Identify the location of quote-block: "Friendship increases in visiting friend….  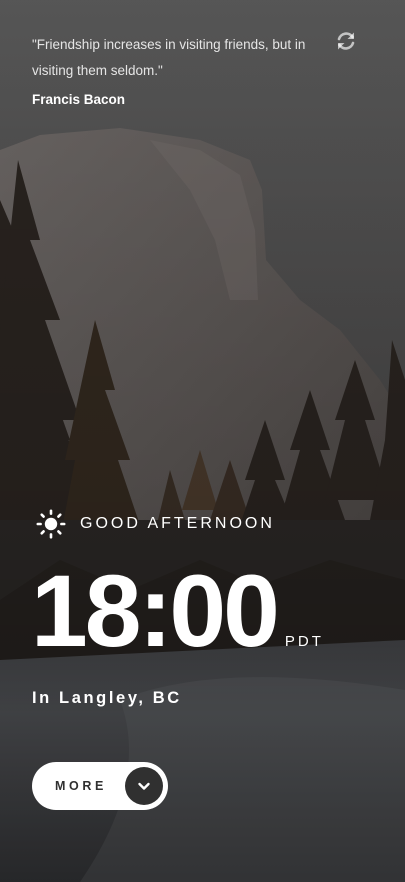
(177, 69).